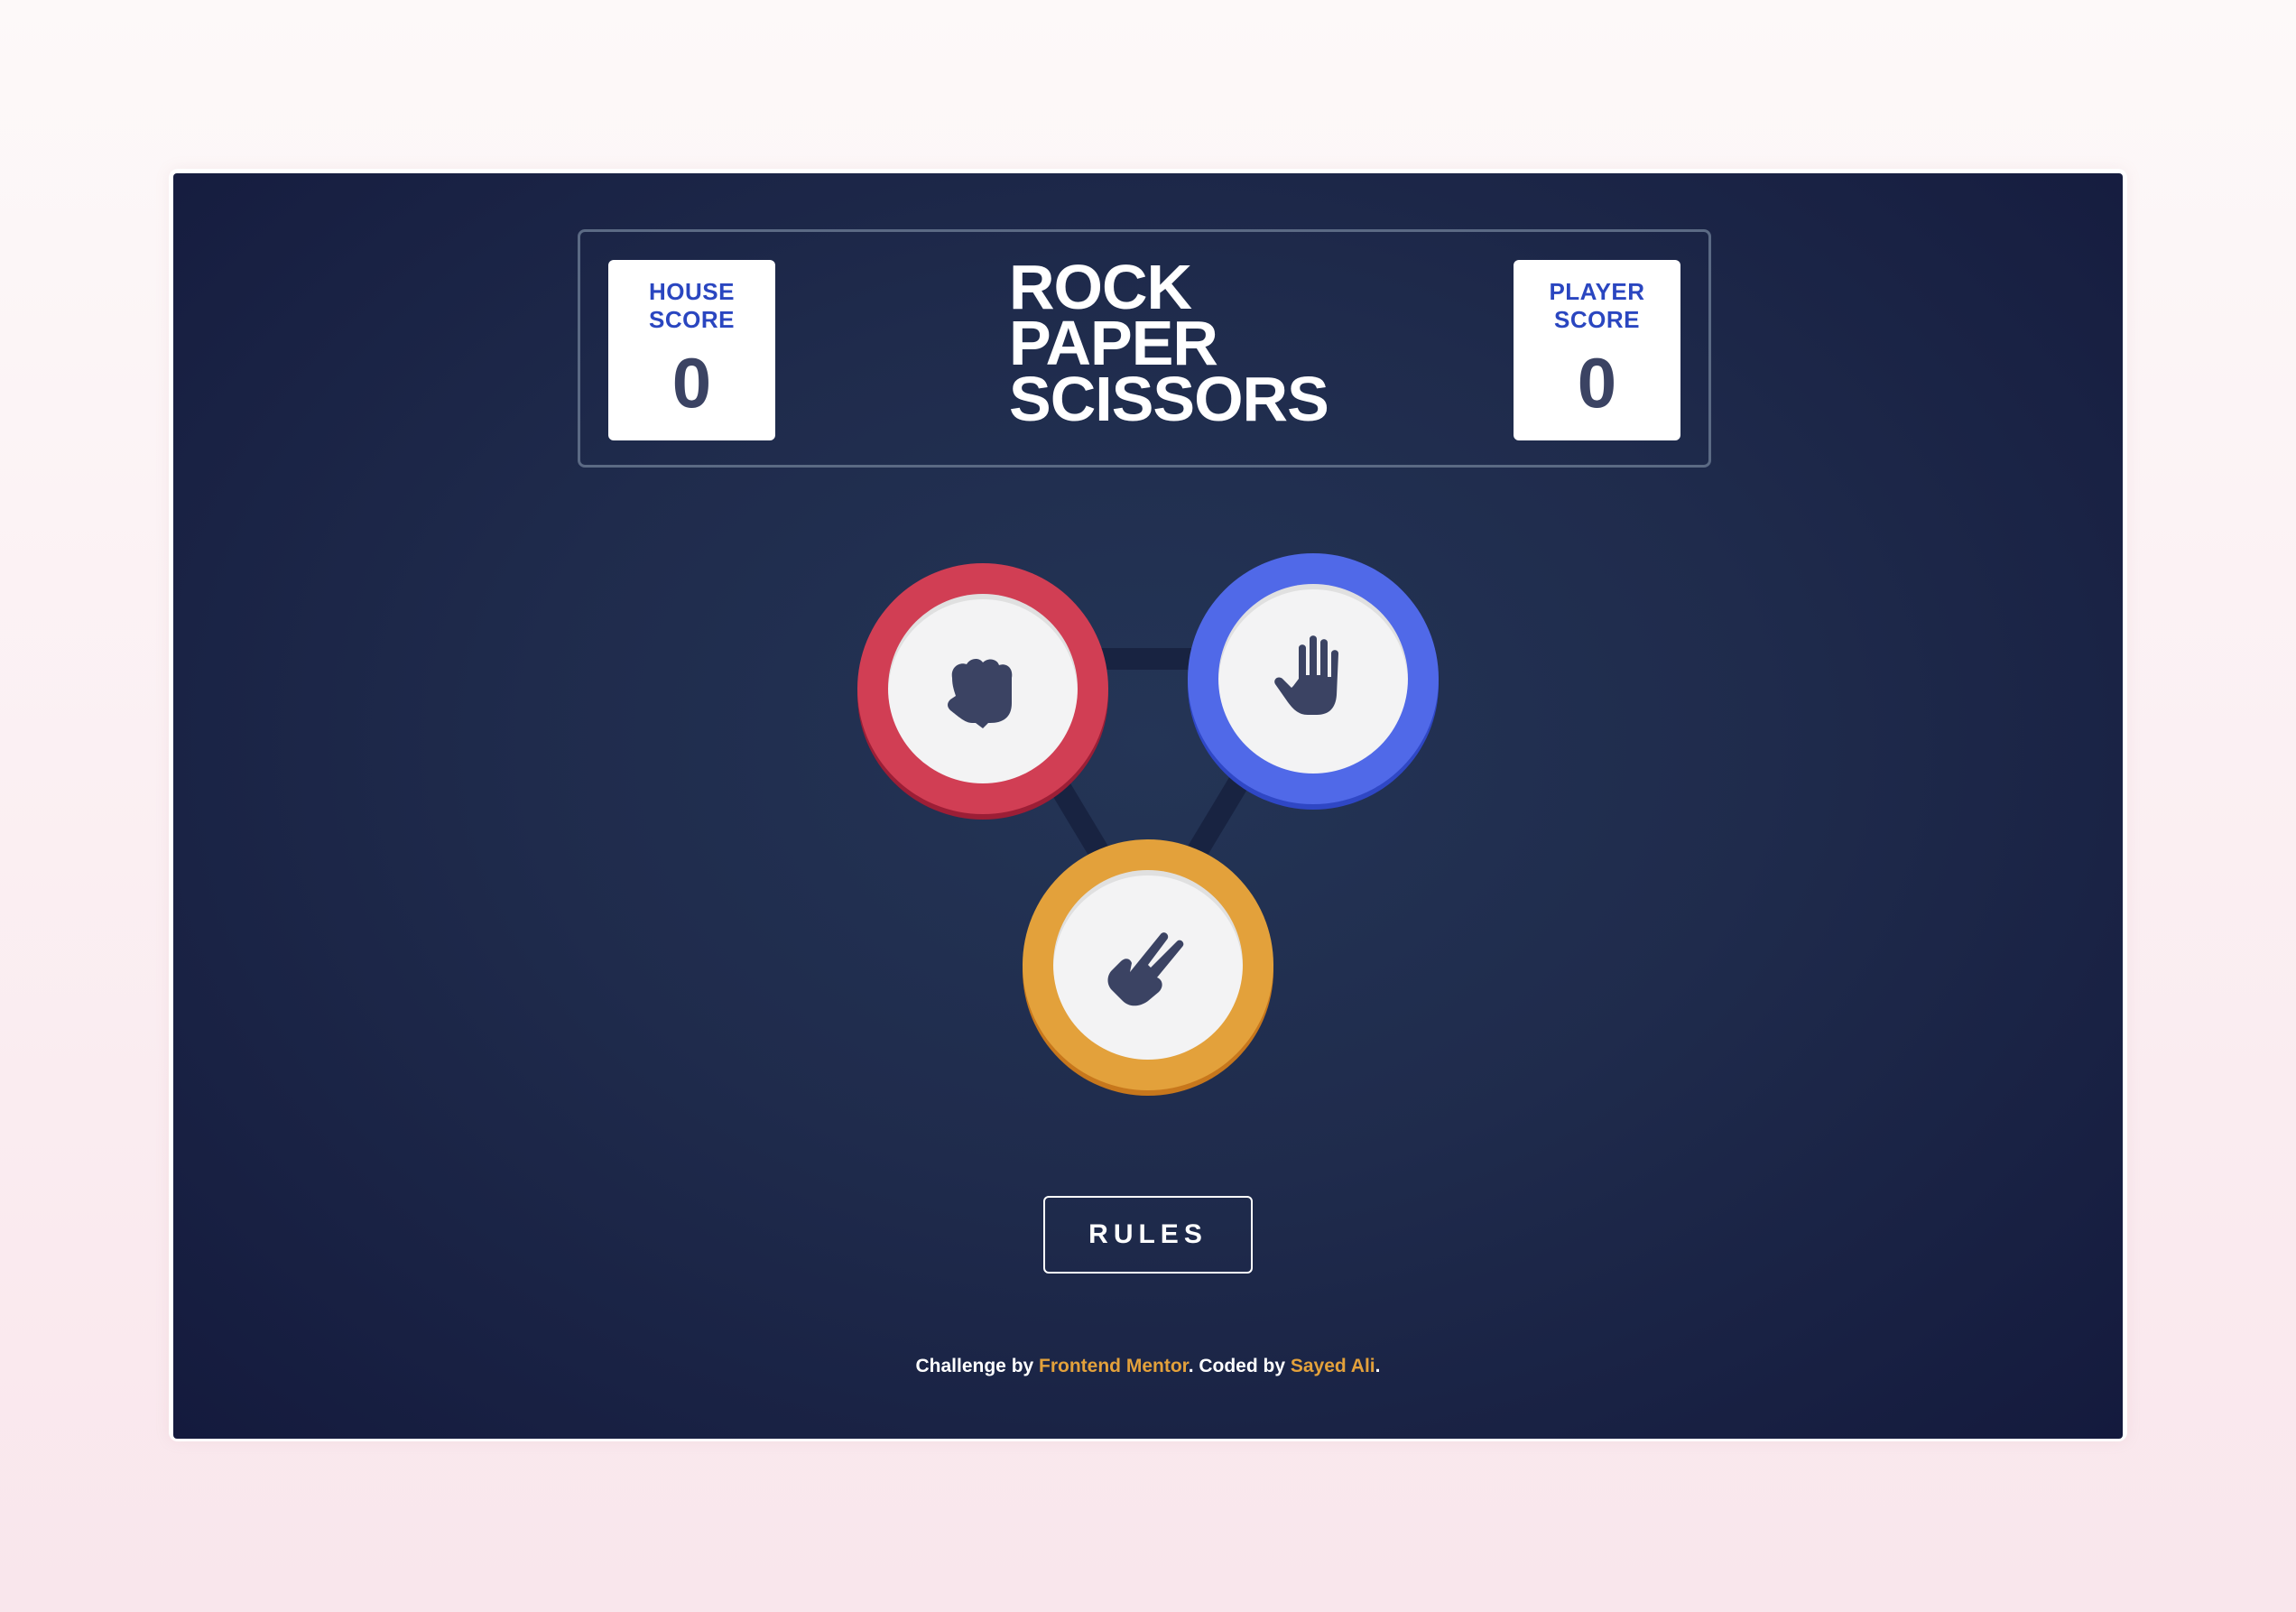  I want to click on scissors-choice-button, so click(1148, 964).